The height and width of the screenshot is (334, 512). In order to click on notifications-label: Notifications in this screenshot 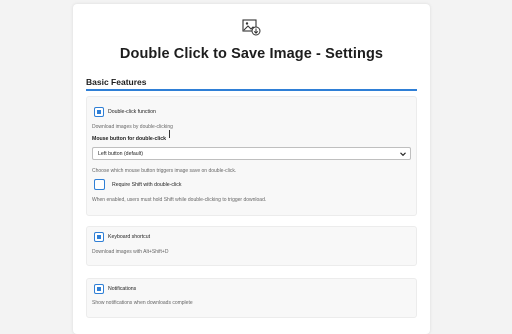, I will do `click(122, 289)`.